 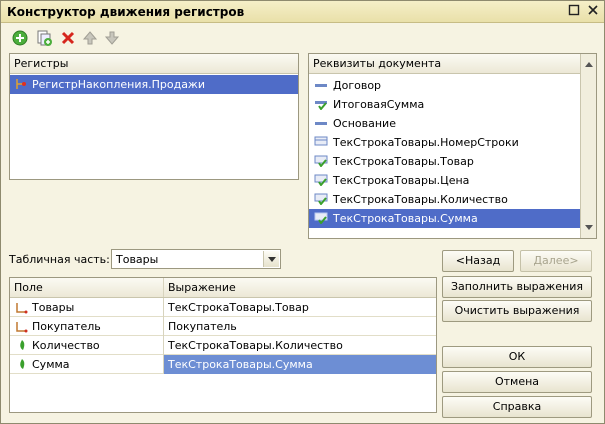 I want to click on attribute-item: Договор, so click(x=444, y=85).